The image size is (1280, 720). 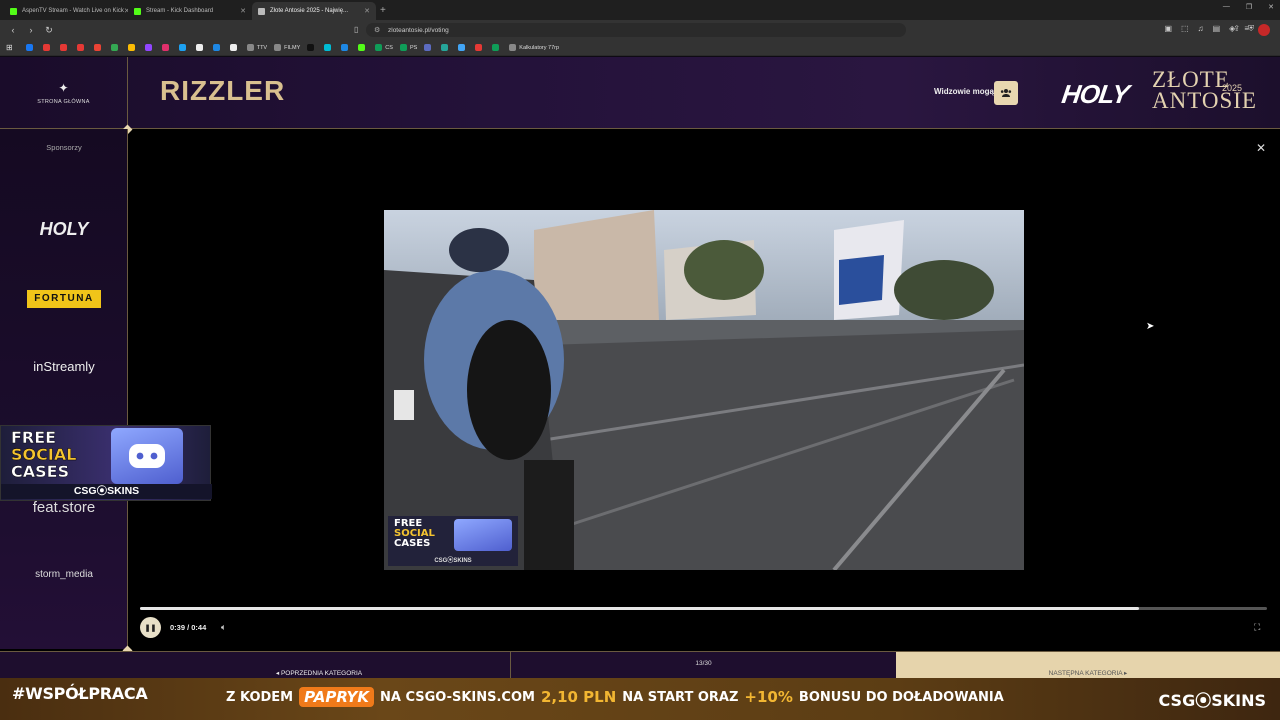 What do you see at coordinates (64, 93) in the screenshot?
I see `home-button: ✦ STRONA GŁÓWNA` at bounding box center [64, 93].